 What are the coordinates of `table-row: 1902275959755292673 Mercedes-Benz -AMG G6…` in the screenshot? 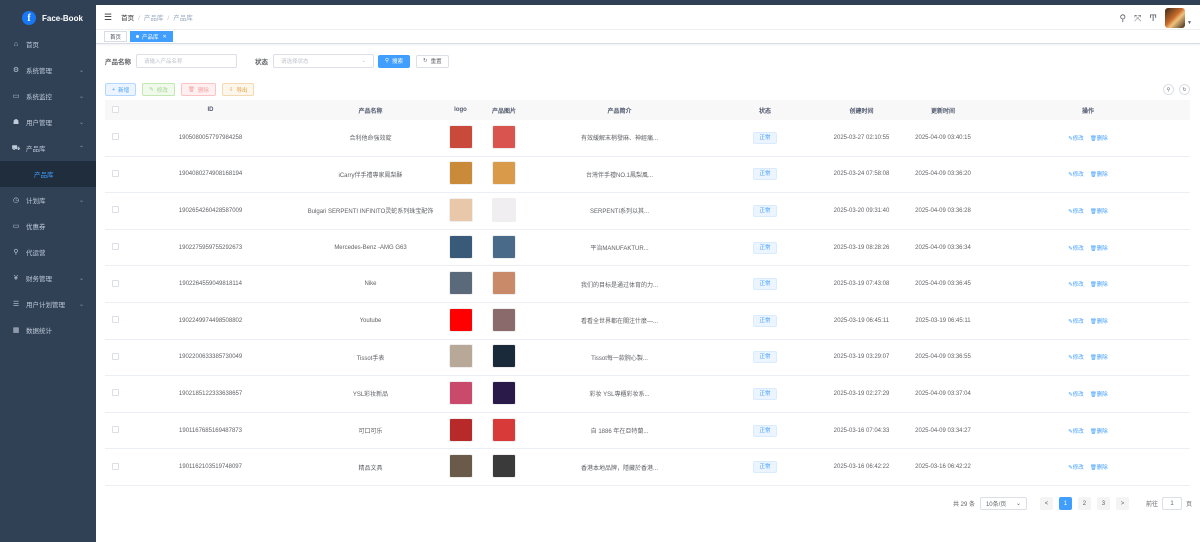 It's located at (647, 248).